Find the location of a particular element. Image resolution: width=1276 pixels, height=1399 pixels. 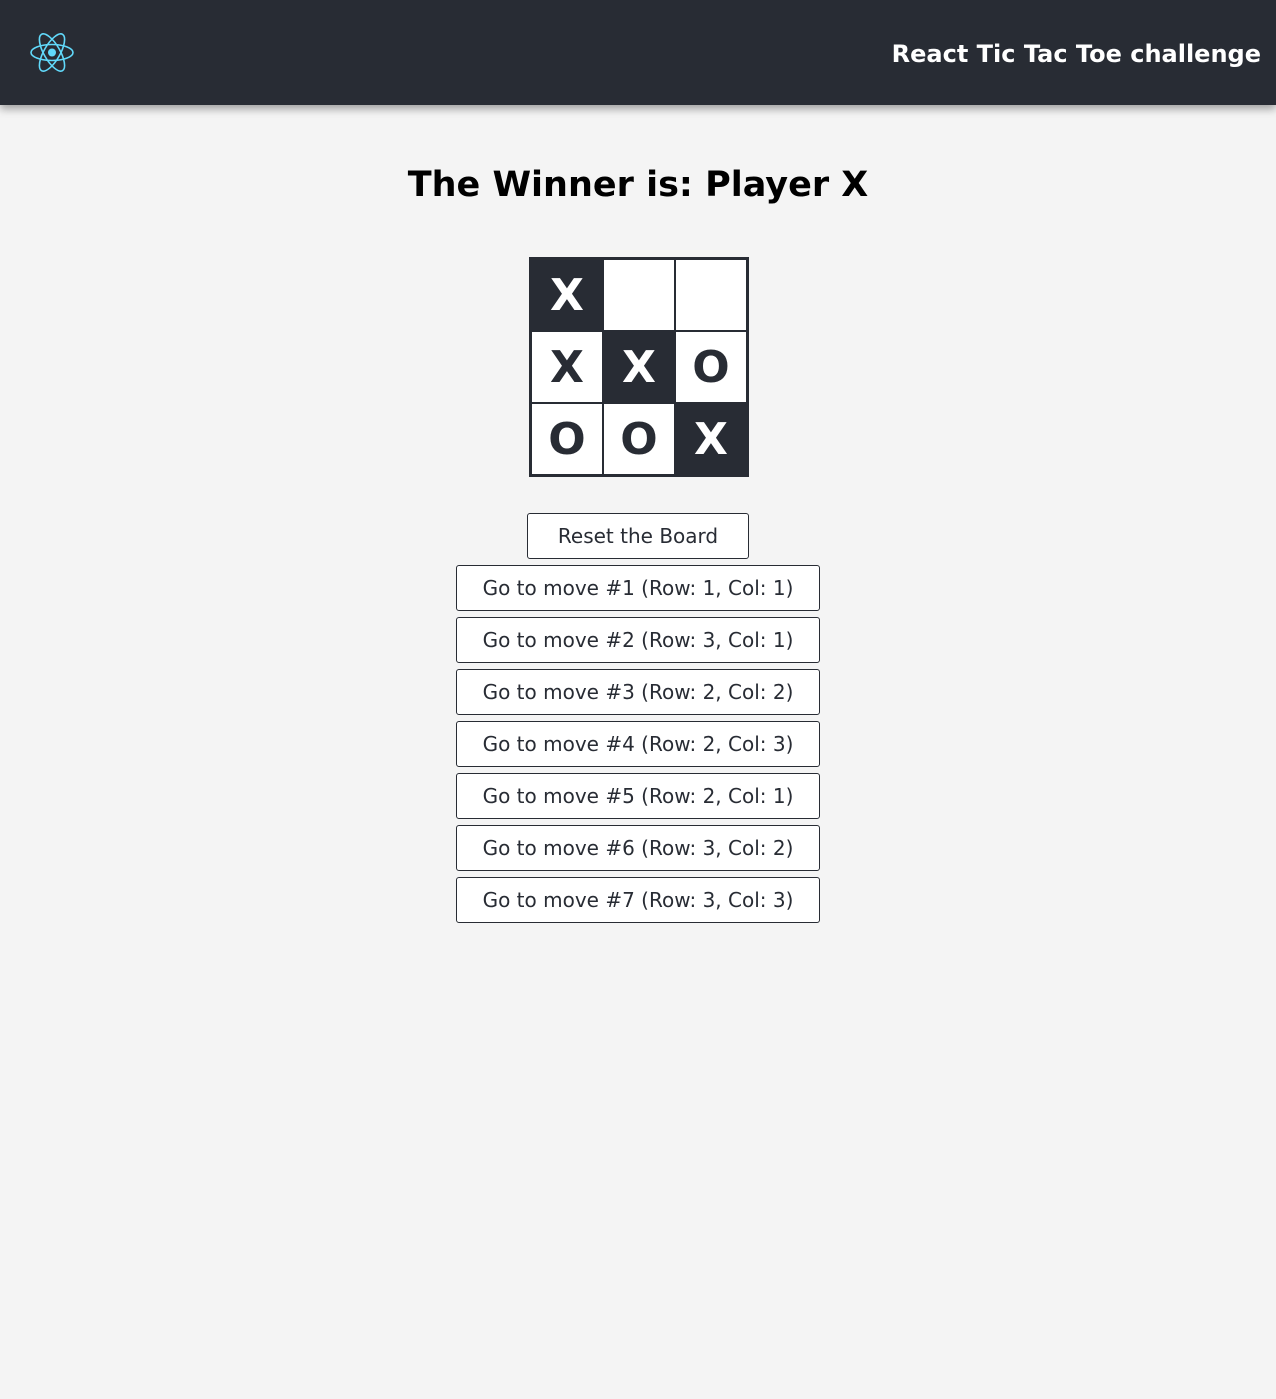

board-cell-2-3: O is located at coordinates (711, 367).